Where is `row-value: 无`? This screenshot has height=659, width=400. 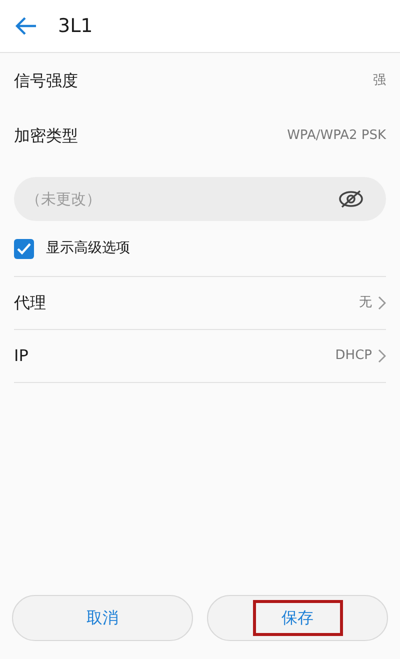
row-value: 无 is located at coordinates (365, 303).